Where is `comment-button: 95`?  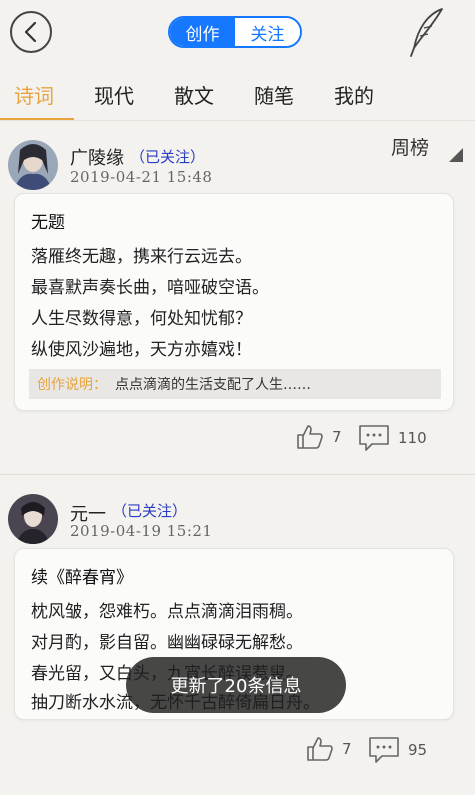 comment-button: 95 is located at coordinates (397, 750).